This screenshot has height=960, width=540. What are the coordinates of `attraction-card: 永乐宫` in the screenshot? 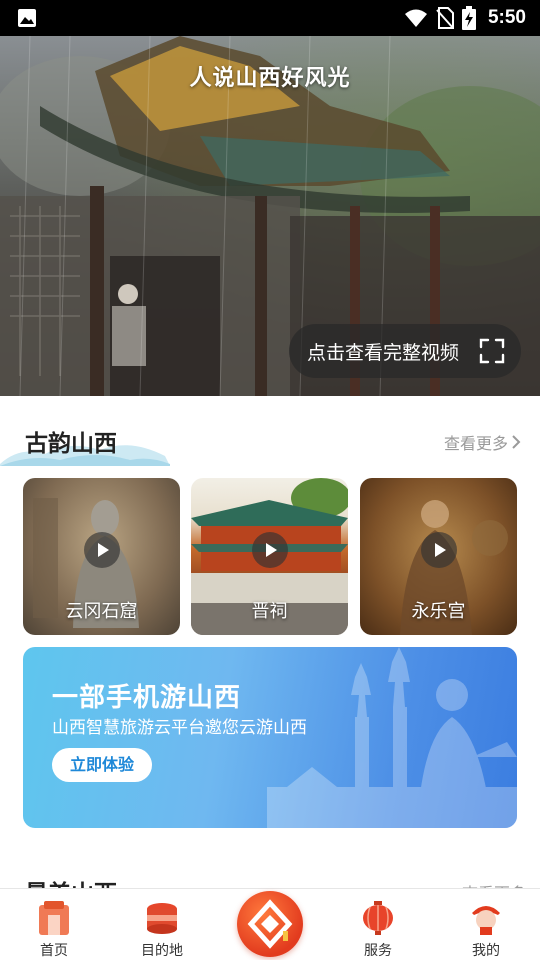 It's located at (438, 556).